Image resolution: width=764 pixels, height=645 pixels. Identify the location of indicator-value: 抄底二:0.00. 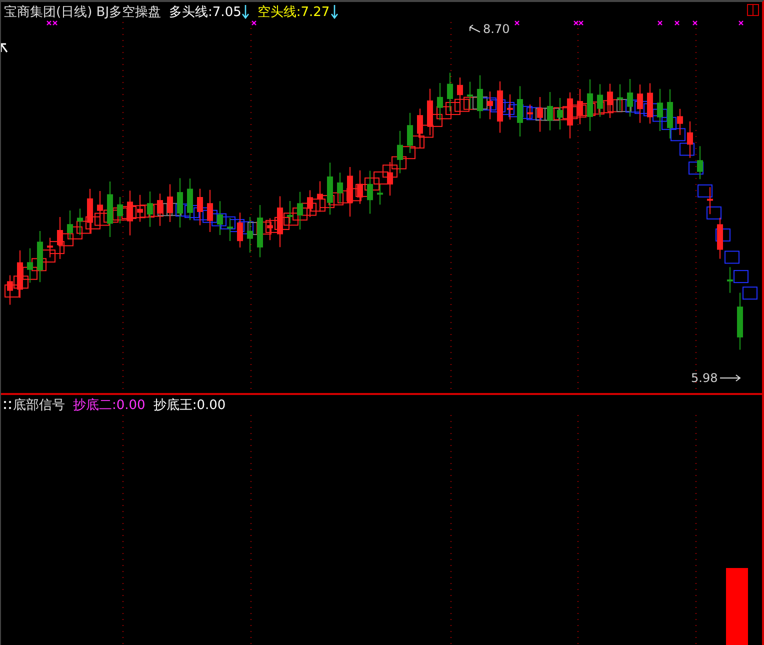
(109, 405).